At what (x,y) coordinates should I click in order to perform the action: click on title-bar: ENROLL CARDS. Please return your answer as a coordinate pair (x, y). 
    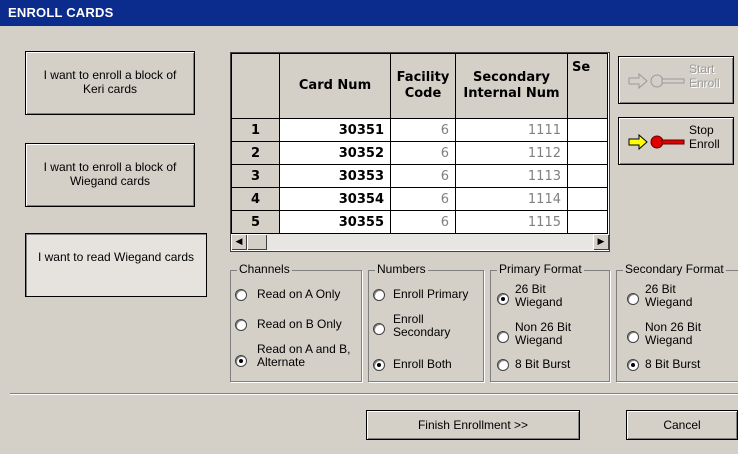
    Looking at the image, I should click on (369, 13).